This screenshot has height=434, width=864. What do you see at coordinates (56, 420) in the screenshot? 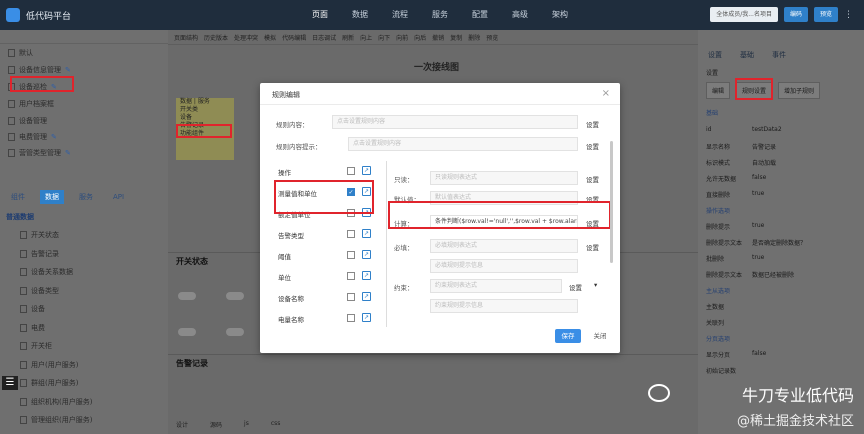
I see `list-item: 管理组织(用户服务)` at bounding box center [56, 420].